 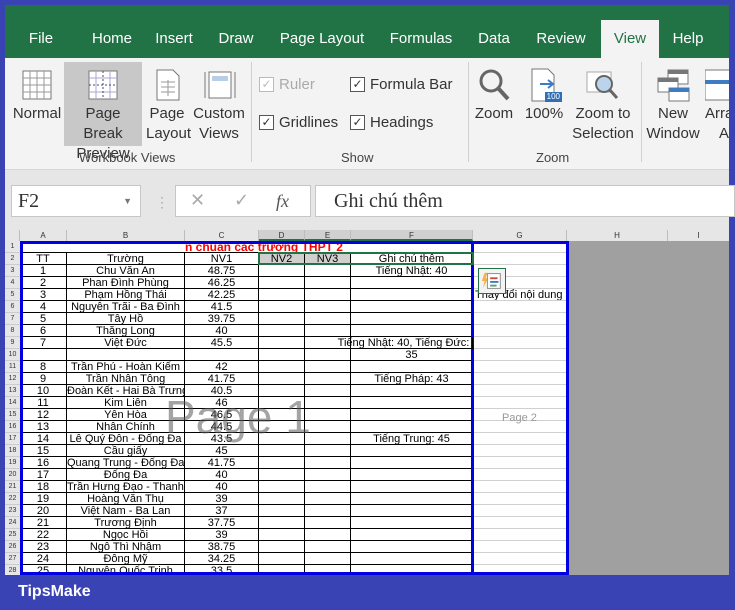 What do you see at coordinates (126, 379) in the screenshot?
I see `cell: Trần Nhân Tông` at bounding box center [126, 379].